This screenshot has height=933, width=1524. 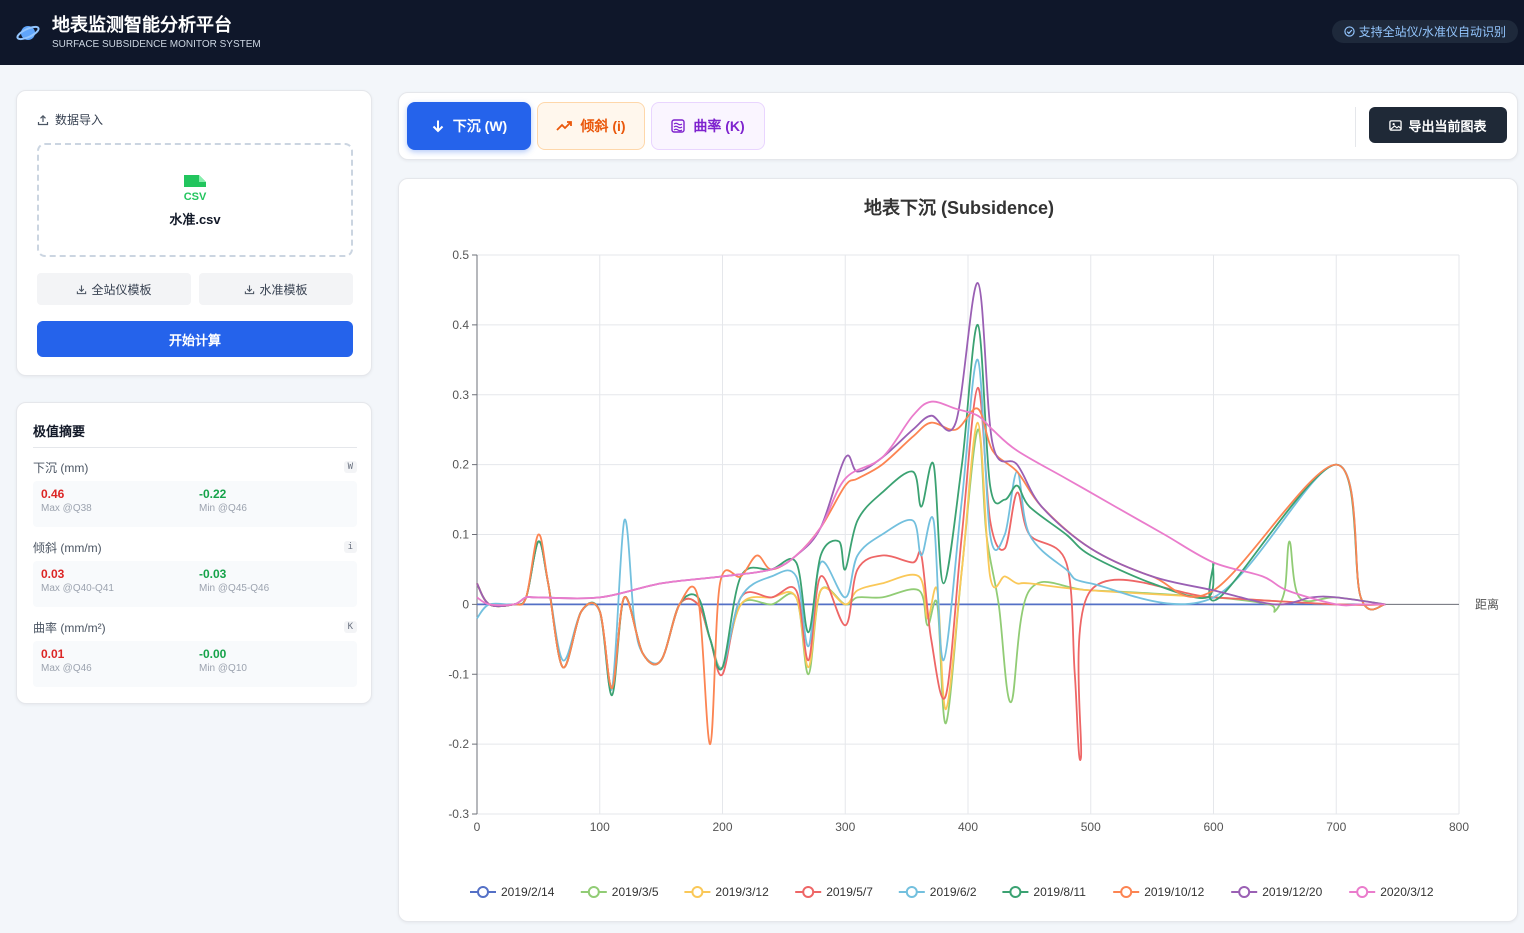 I want to click on legend-label: 2020/3/12, so click(x=1407, y=892).